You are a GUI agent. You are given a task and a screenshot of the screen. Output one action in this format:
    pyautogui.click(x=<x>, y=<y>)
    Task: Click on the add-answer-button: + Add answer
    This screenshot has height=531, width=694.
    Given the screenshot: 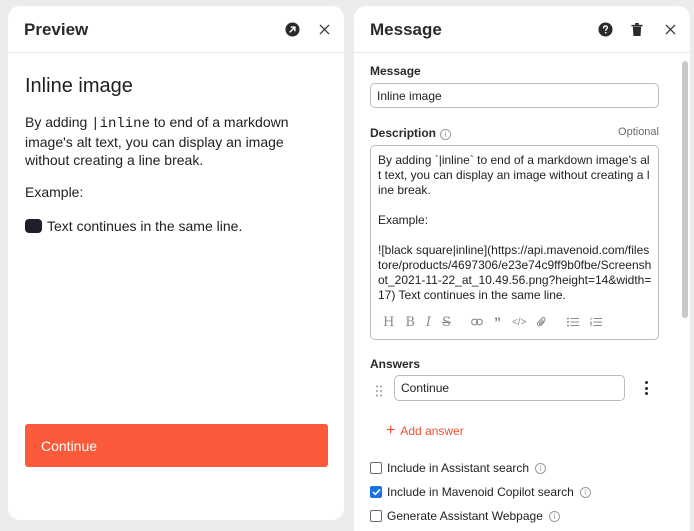 What is the action you would take?
    pyautogui.click(x=425, y=430)
    